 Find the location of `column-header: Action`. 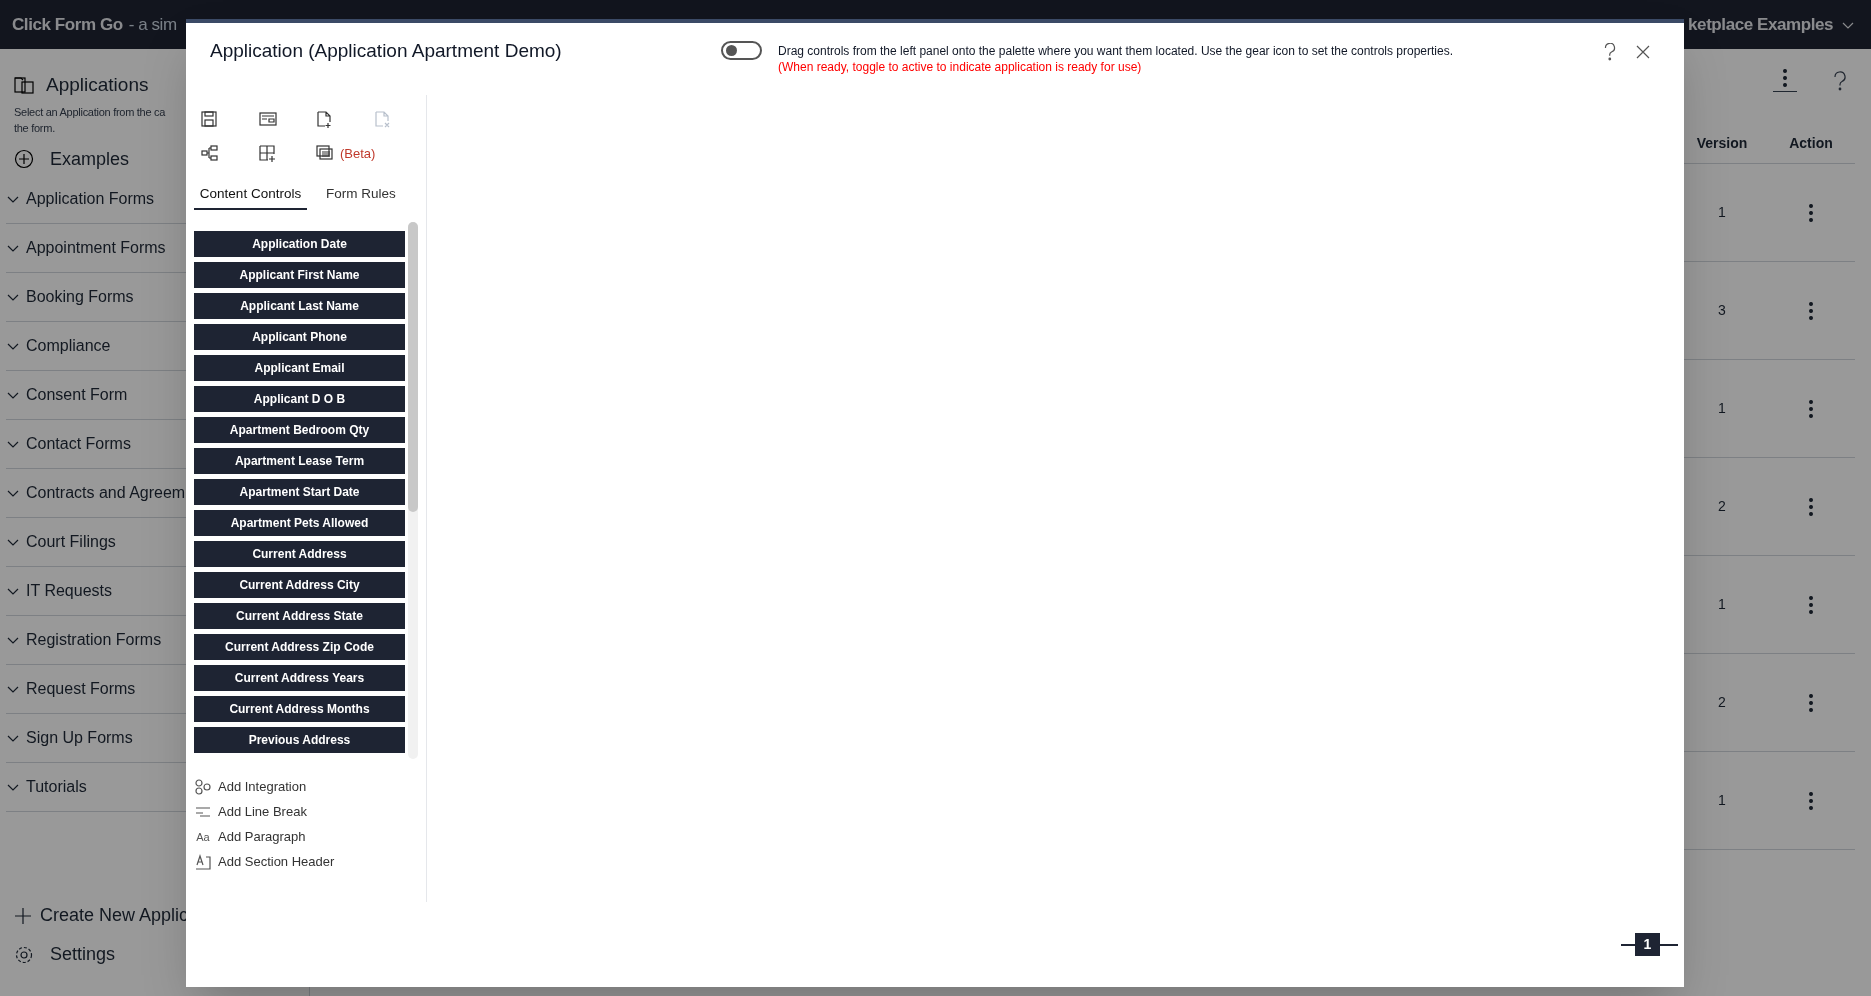

column-header: Action is located at coordinates (1811, 143).